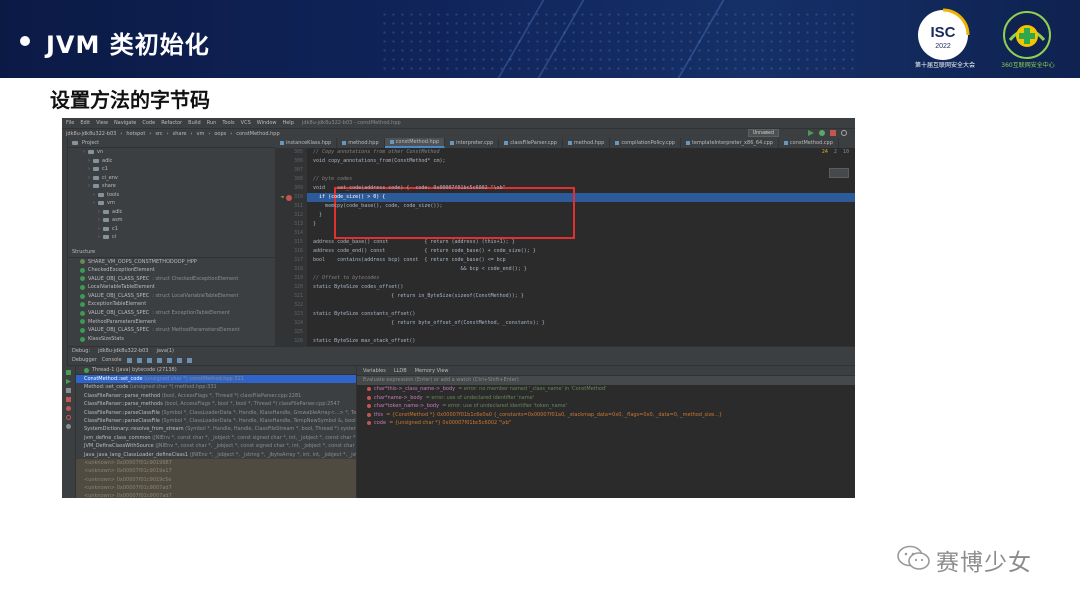  I want to click on tree-item: › asm, so click(171, 220).